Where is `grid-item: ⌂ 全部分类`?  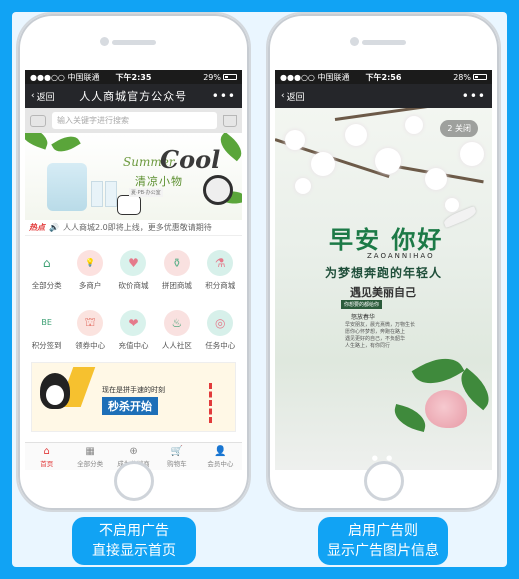 grid-item: ⌂ 全部分类 is located at coordinates (46, 270).